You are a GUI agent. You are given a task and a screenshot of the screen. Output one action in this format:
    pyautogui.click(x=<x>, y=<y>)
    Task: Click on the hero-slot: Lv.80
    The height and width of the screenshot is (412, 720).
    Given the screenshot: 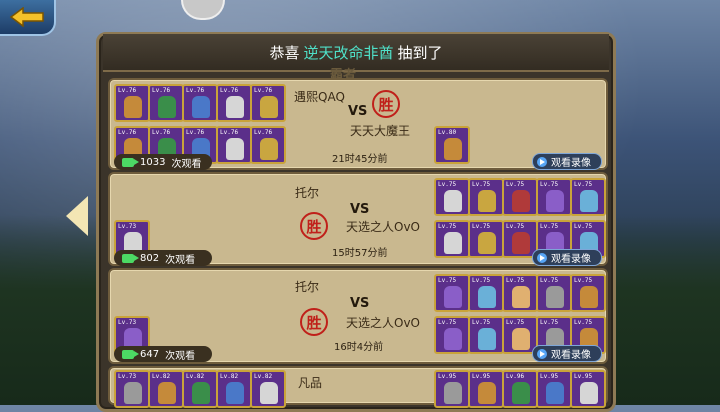 What is the action you would take?
    pyautogui.click(x=452, y=145)
    